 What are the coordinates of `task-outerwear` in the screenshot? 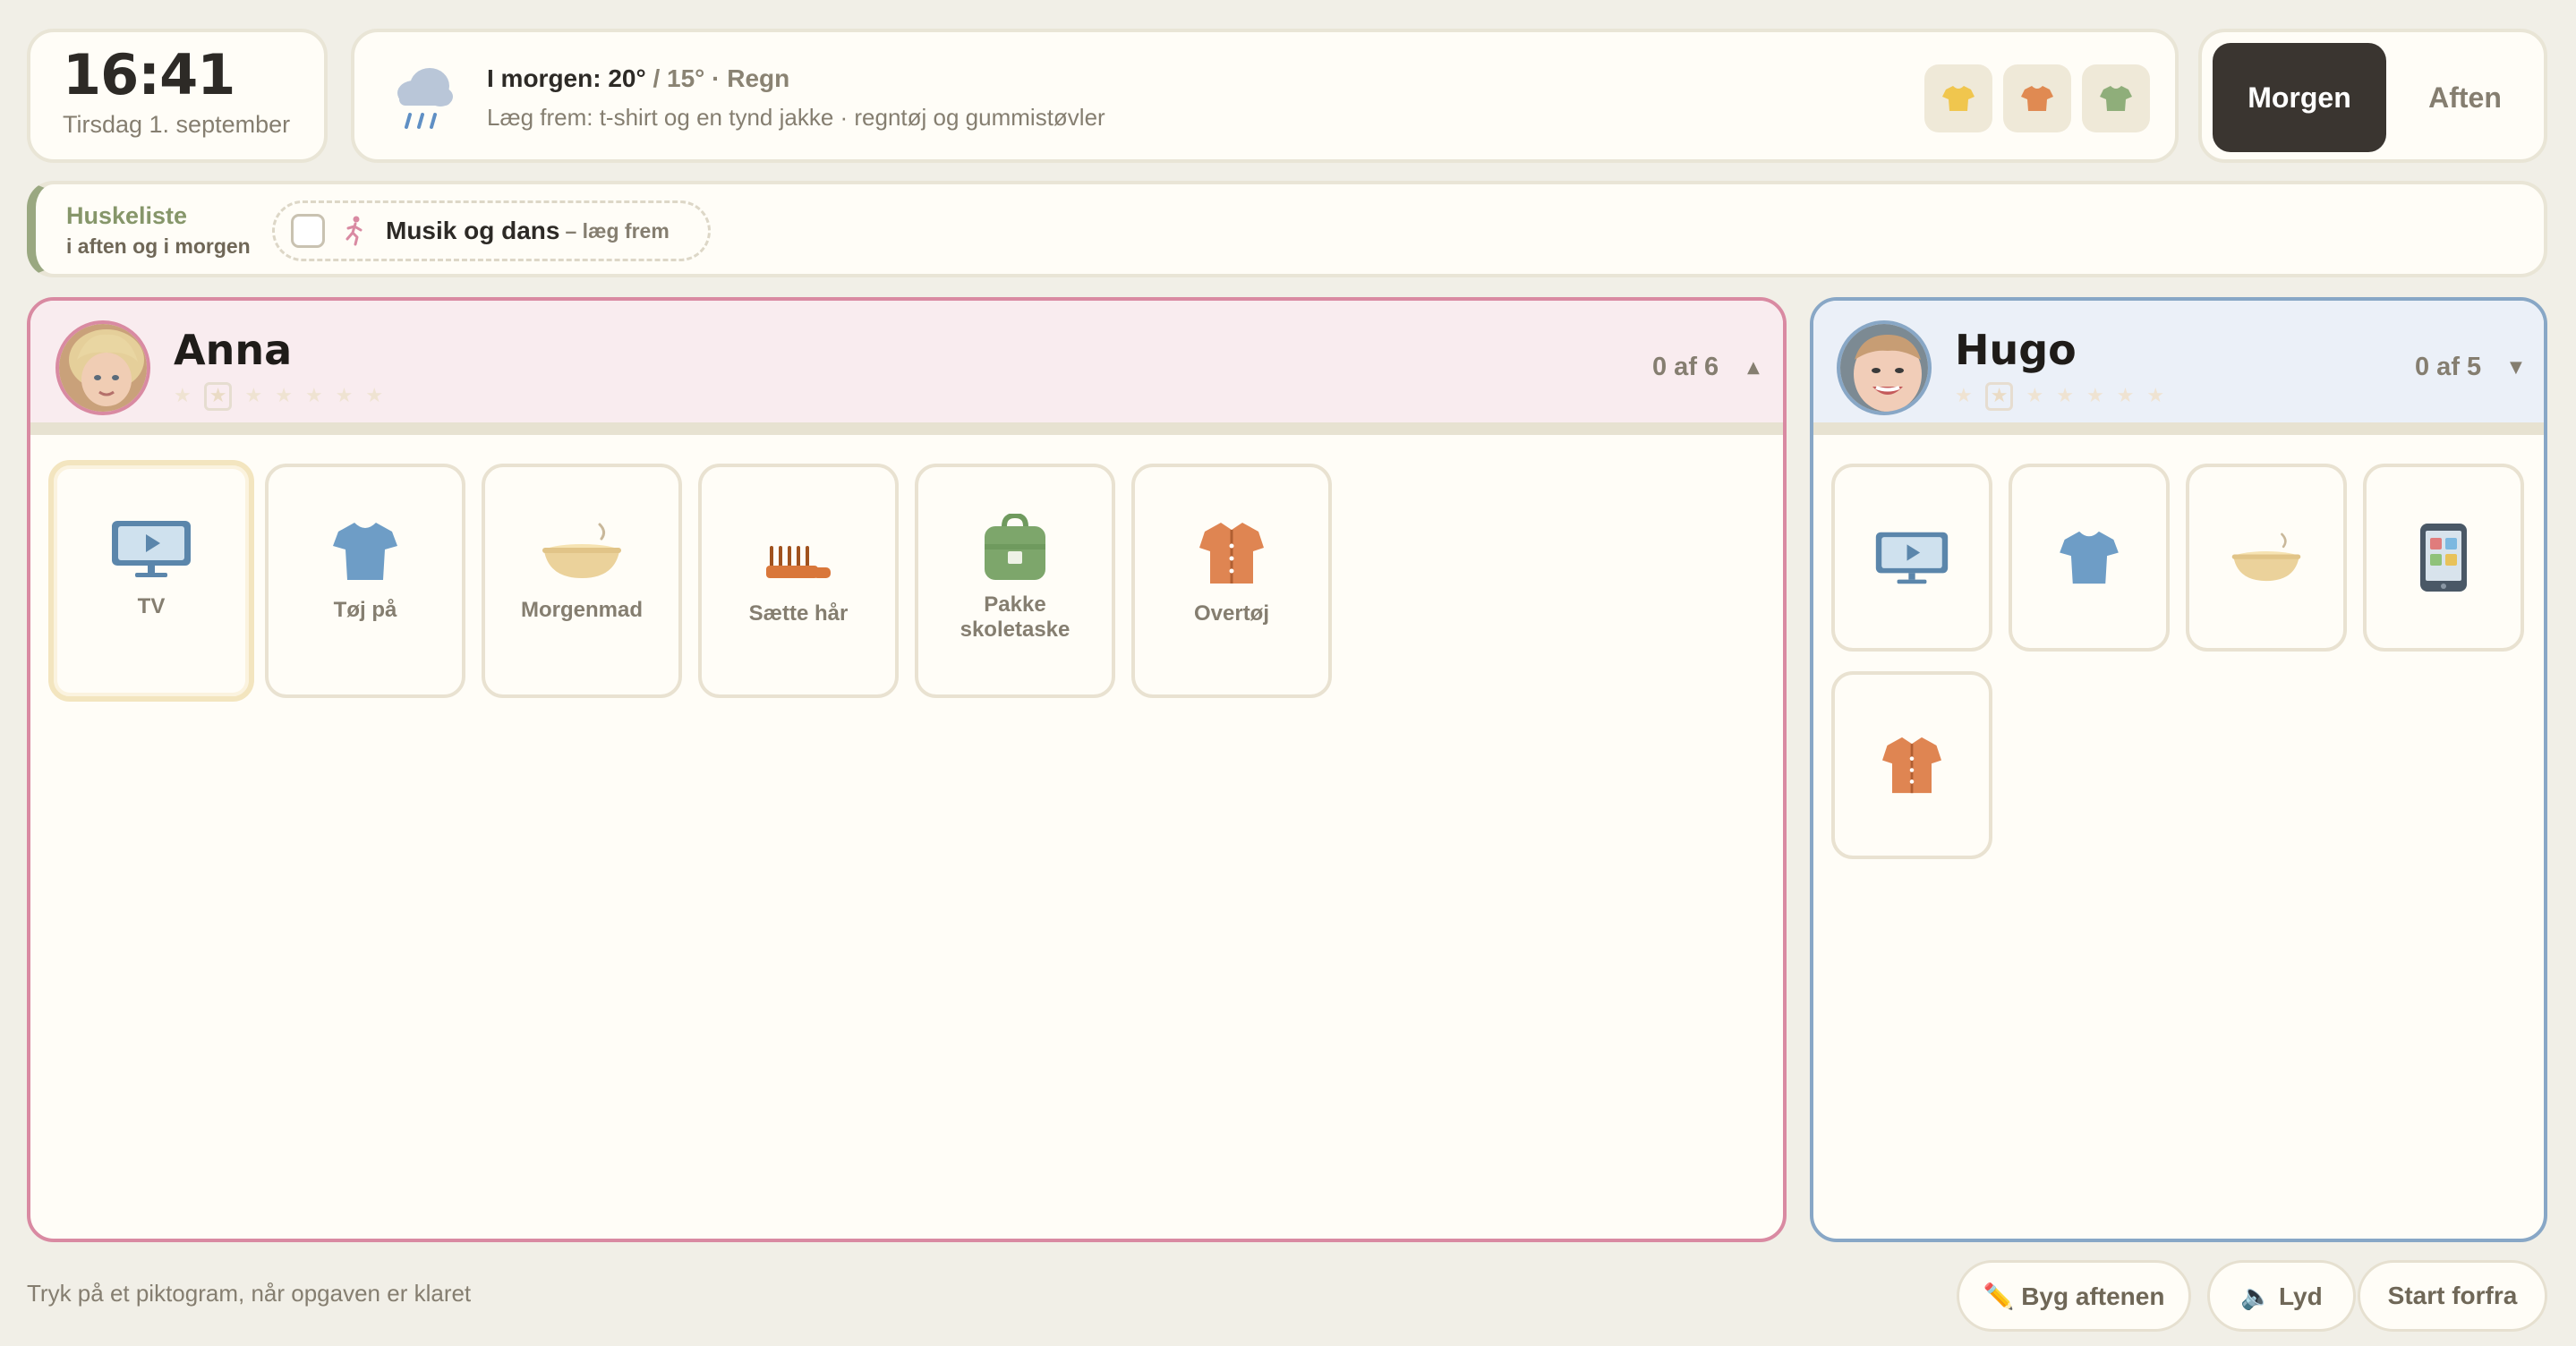 It's located at (1911, 765).